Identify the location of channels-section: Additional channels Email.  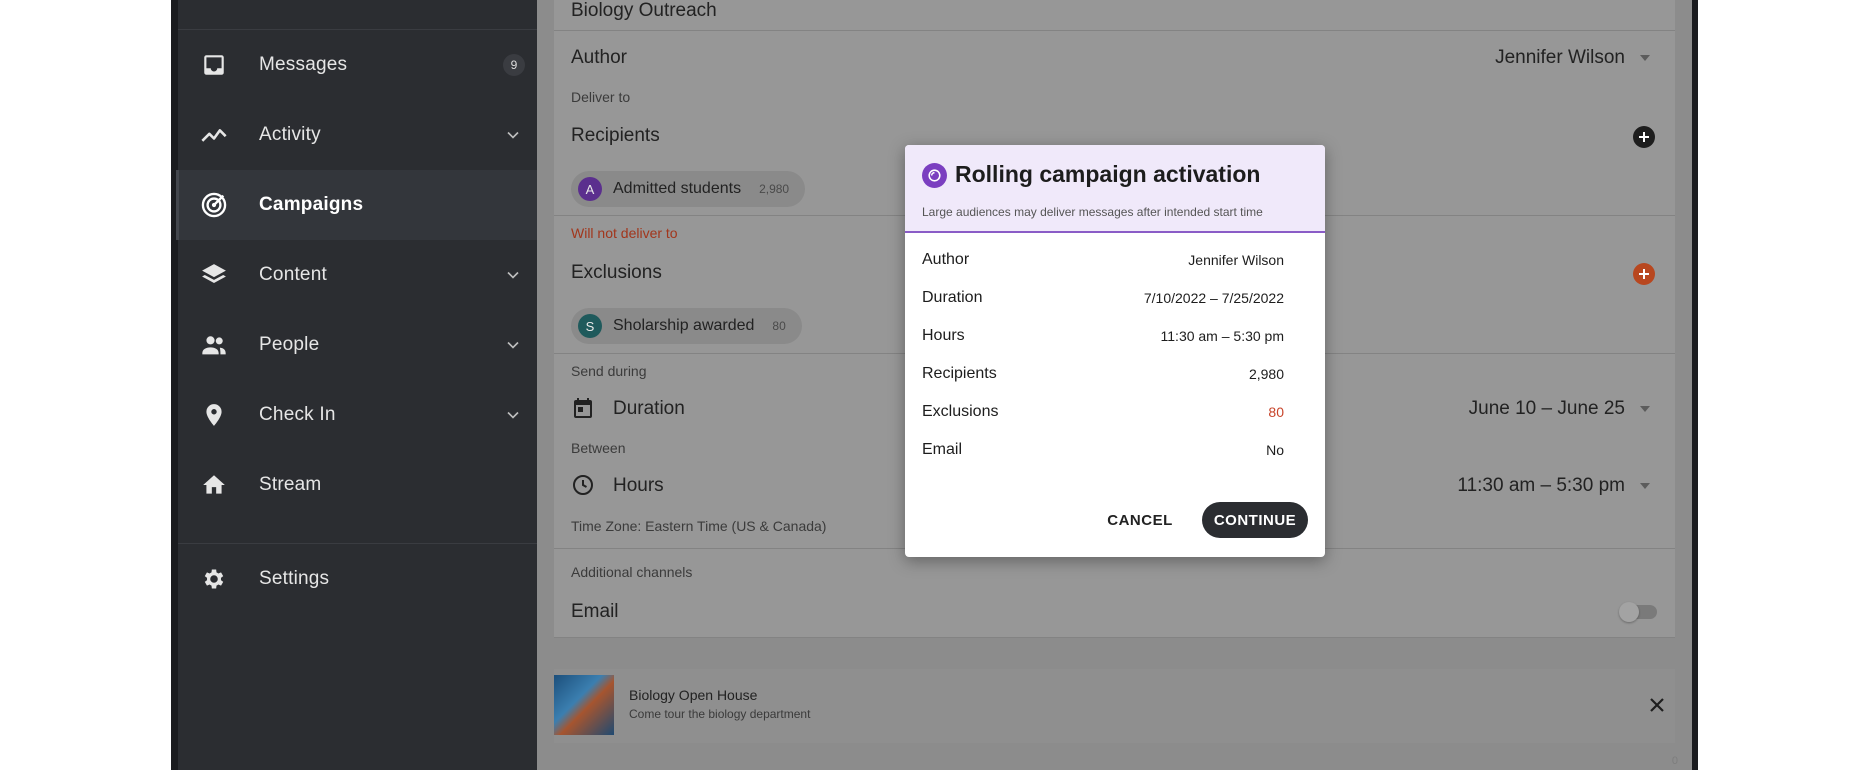
(1114, 593).